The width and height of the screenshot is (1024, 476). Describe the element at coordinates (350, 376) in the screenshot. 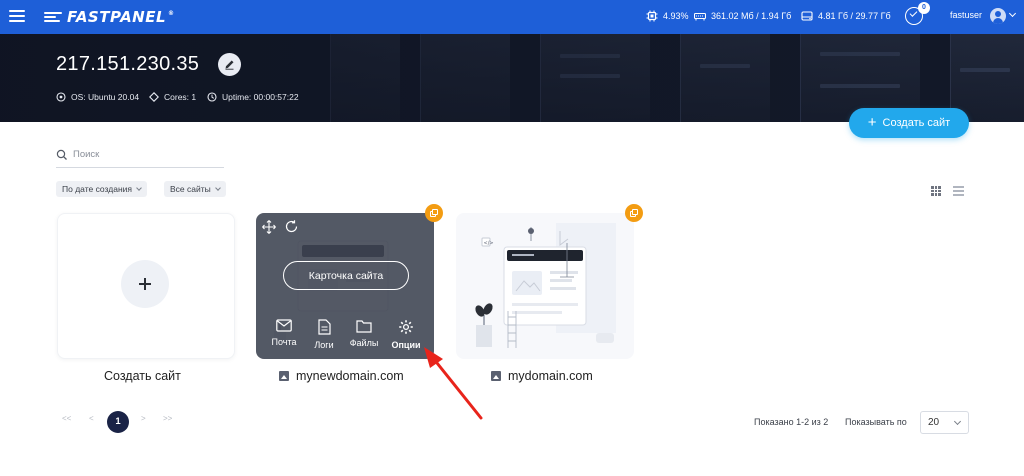

I see `site-name-label: mynewdomain.com` at that location.